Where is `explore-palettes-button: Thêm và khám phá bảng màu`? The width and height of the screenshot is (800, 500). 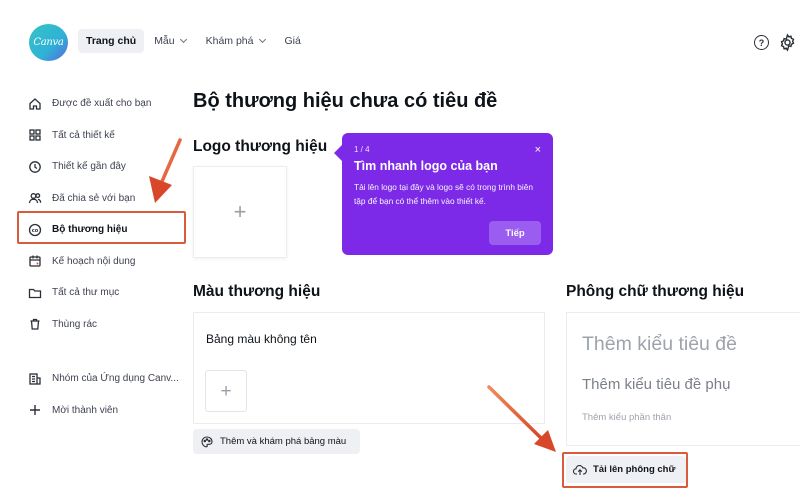
explore-palettes-button: Thêm và khám phá bảng màu is located at coordinates (276, 441).